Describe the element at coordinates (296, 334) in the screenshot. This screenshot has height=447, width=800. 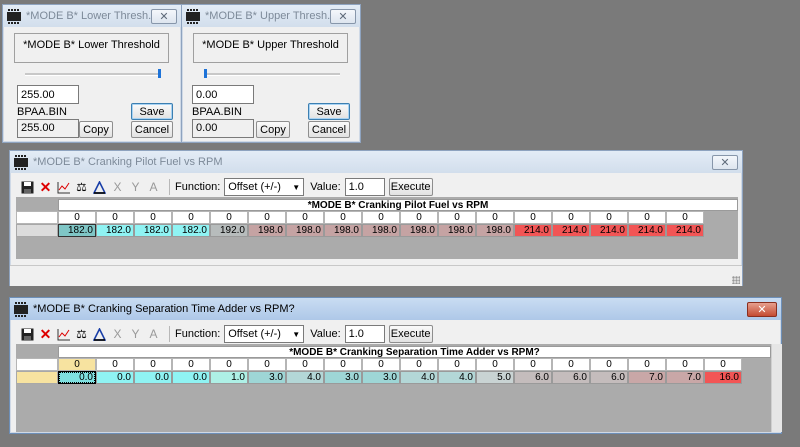
I see `chevron-down-icon: ▼` at that location.